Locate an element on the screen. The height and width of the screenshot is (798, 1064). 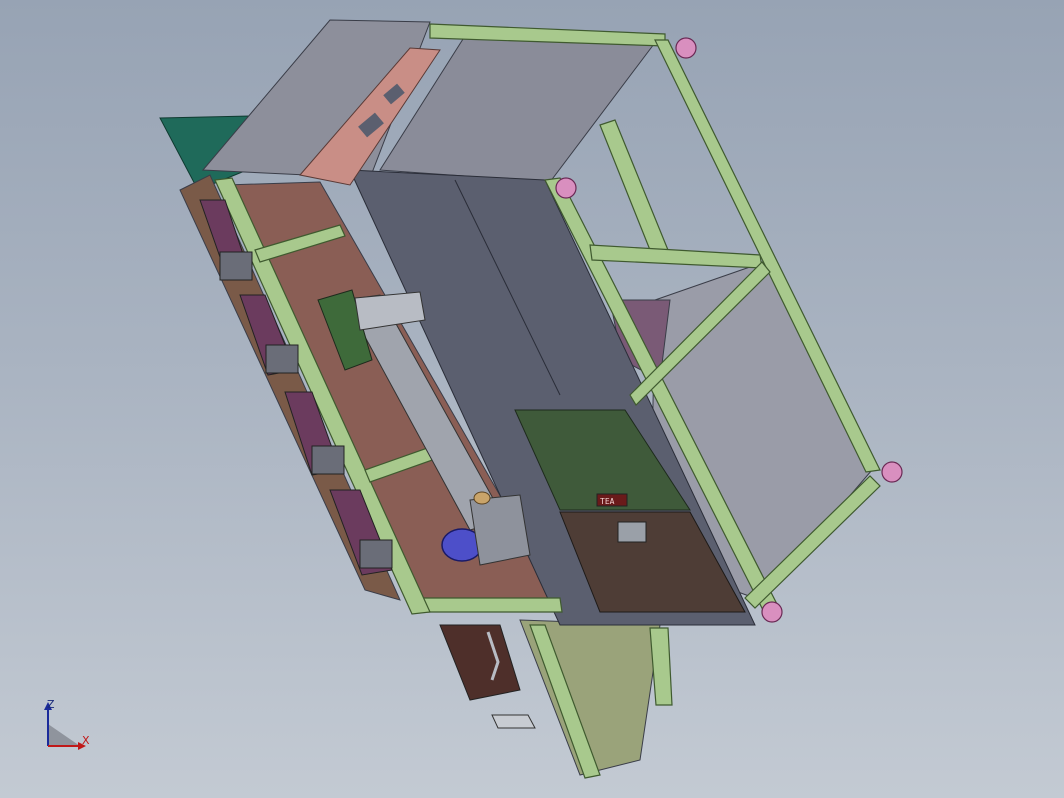
x-axis-label: X is located at coordinates (86, 740).